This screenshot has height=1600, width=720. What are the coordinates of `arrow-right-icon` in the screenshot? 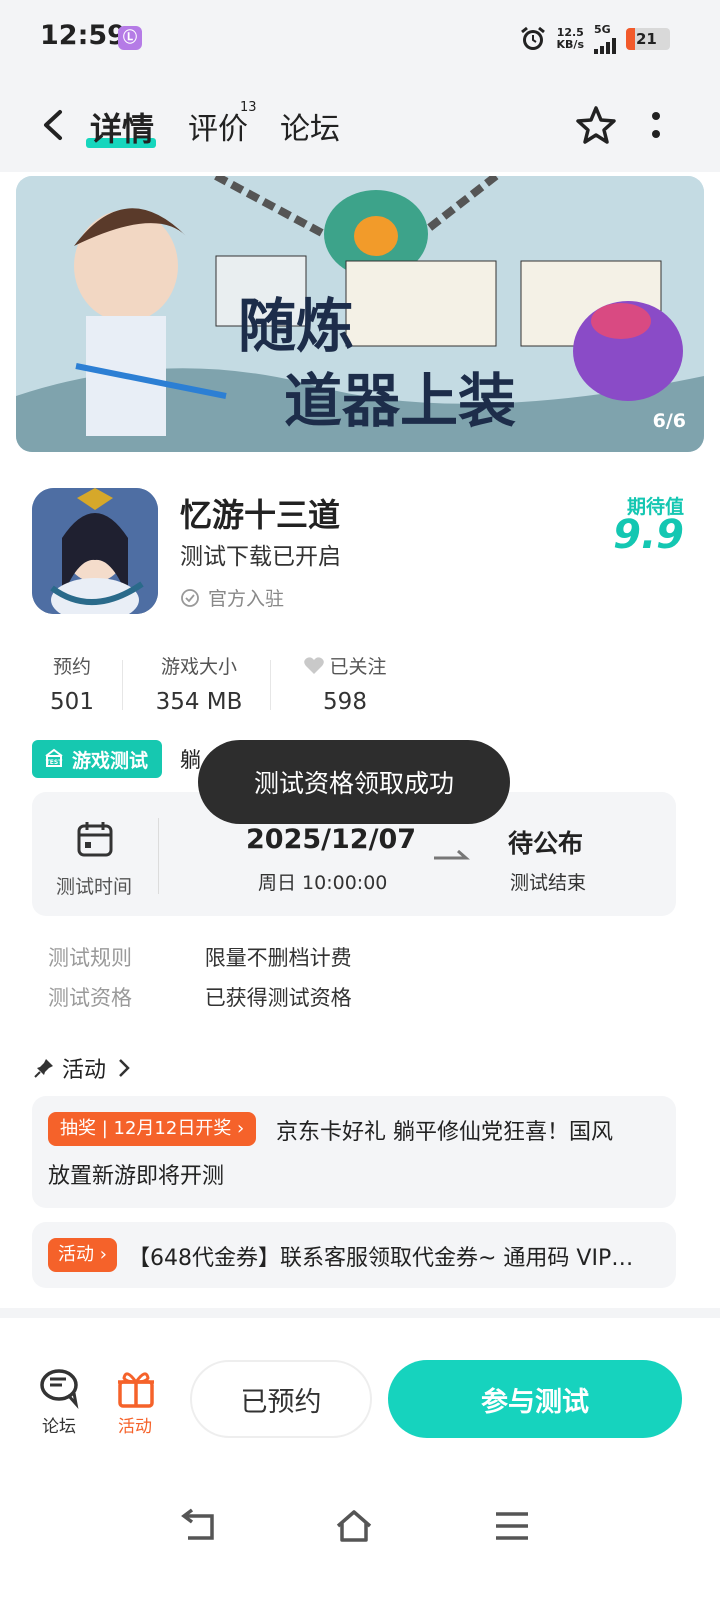 It's located at (452, 854).